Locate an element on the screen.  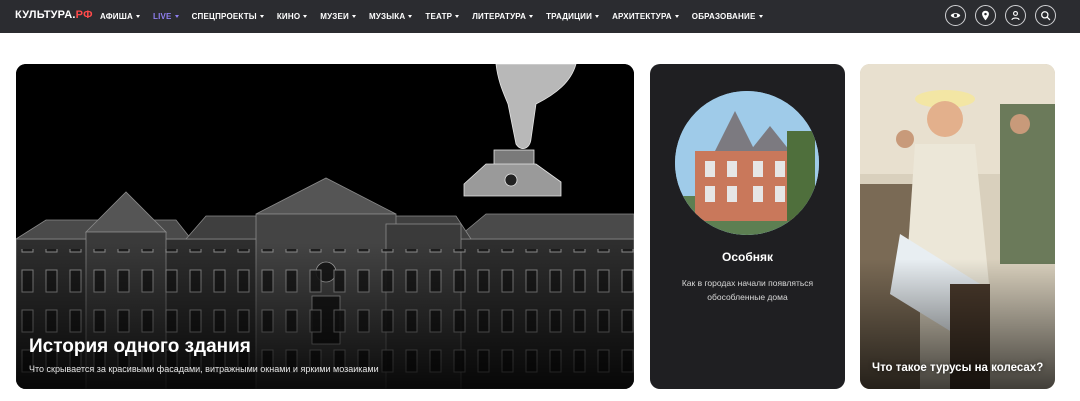
nav-label: МУЗЕИ is located at coordinates (335, 16).